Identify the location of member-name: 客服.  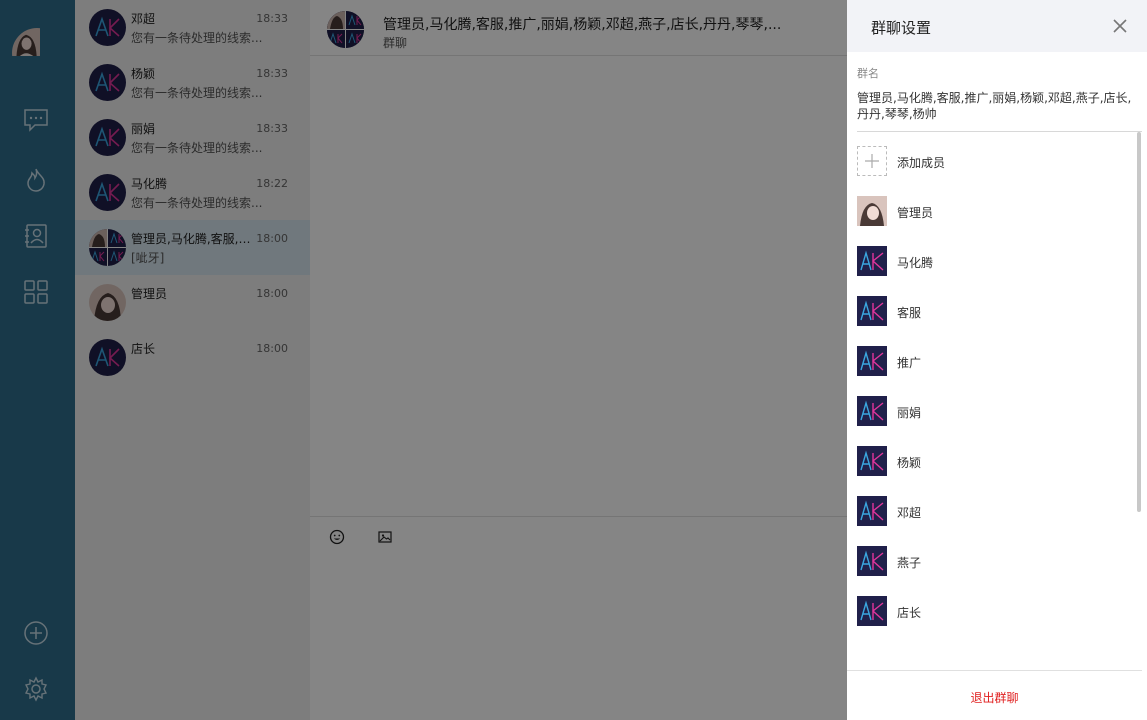
(909, 313).